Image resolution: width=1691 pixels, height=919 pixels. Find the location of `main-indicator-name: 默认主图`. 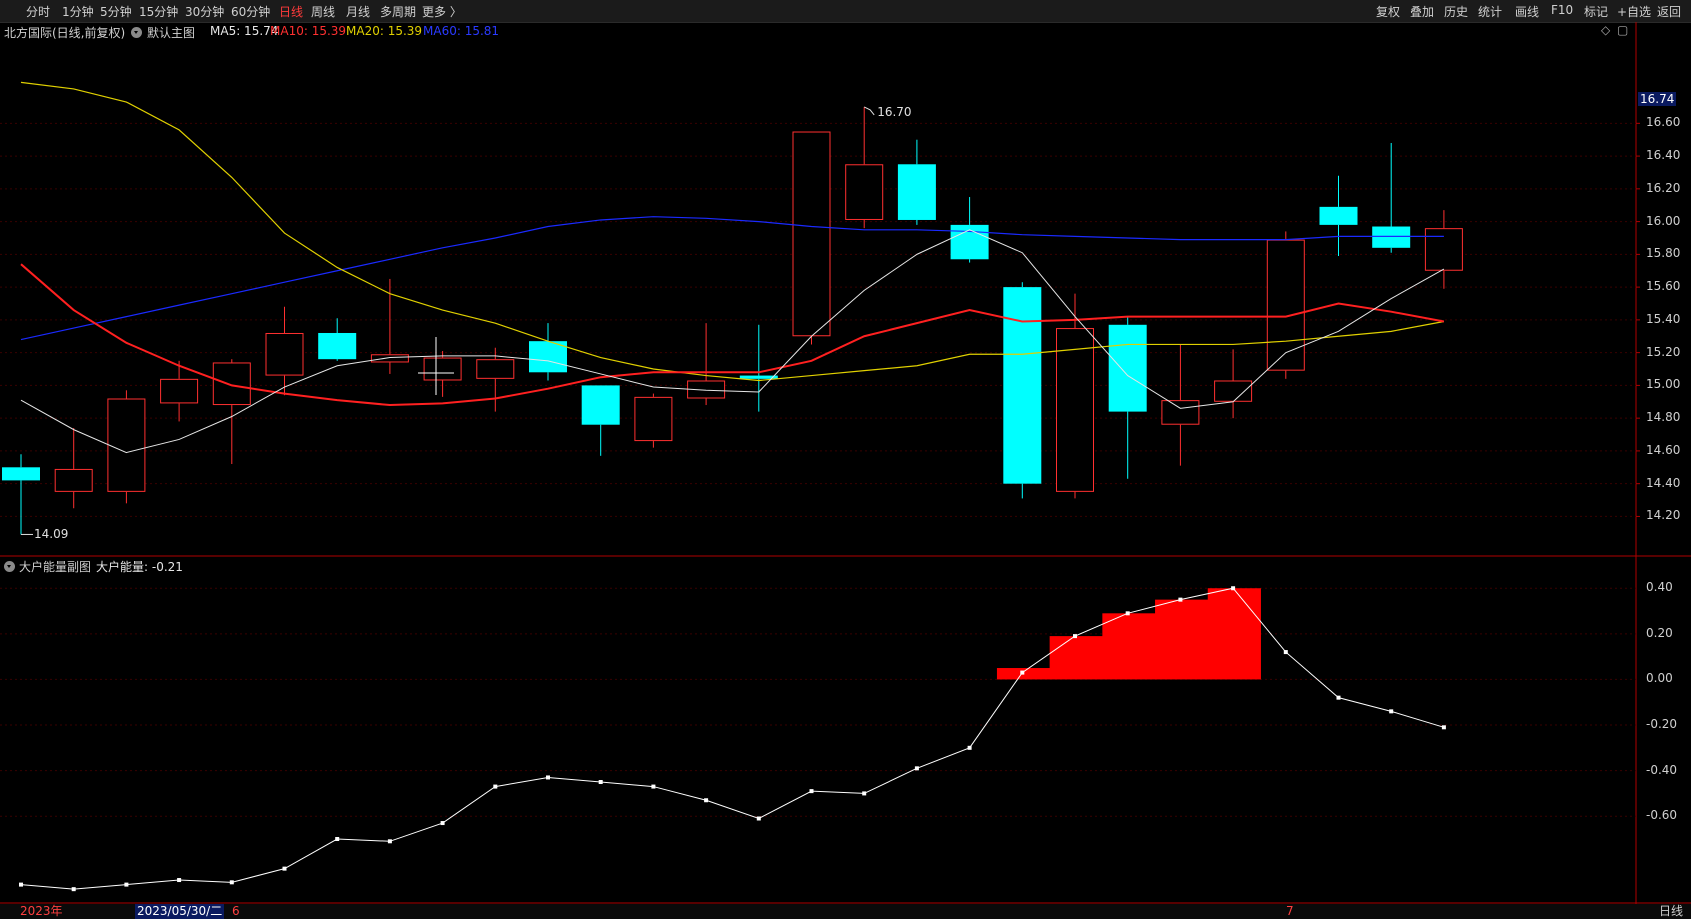

main-indicator-name: 默认主图 is located at coordinates (171, 32).